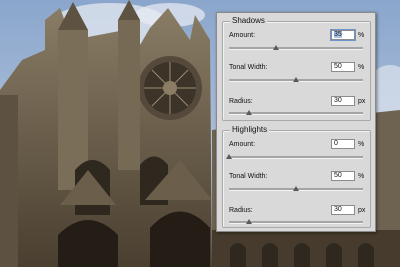 The height and width of the screenshot is (267, 400). I want to click on highlights-radius-label: Radius:, so click(241, 210).